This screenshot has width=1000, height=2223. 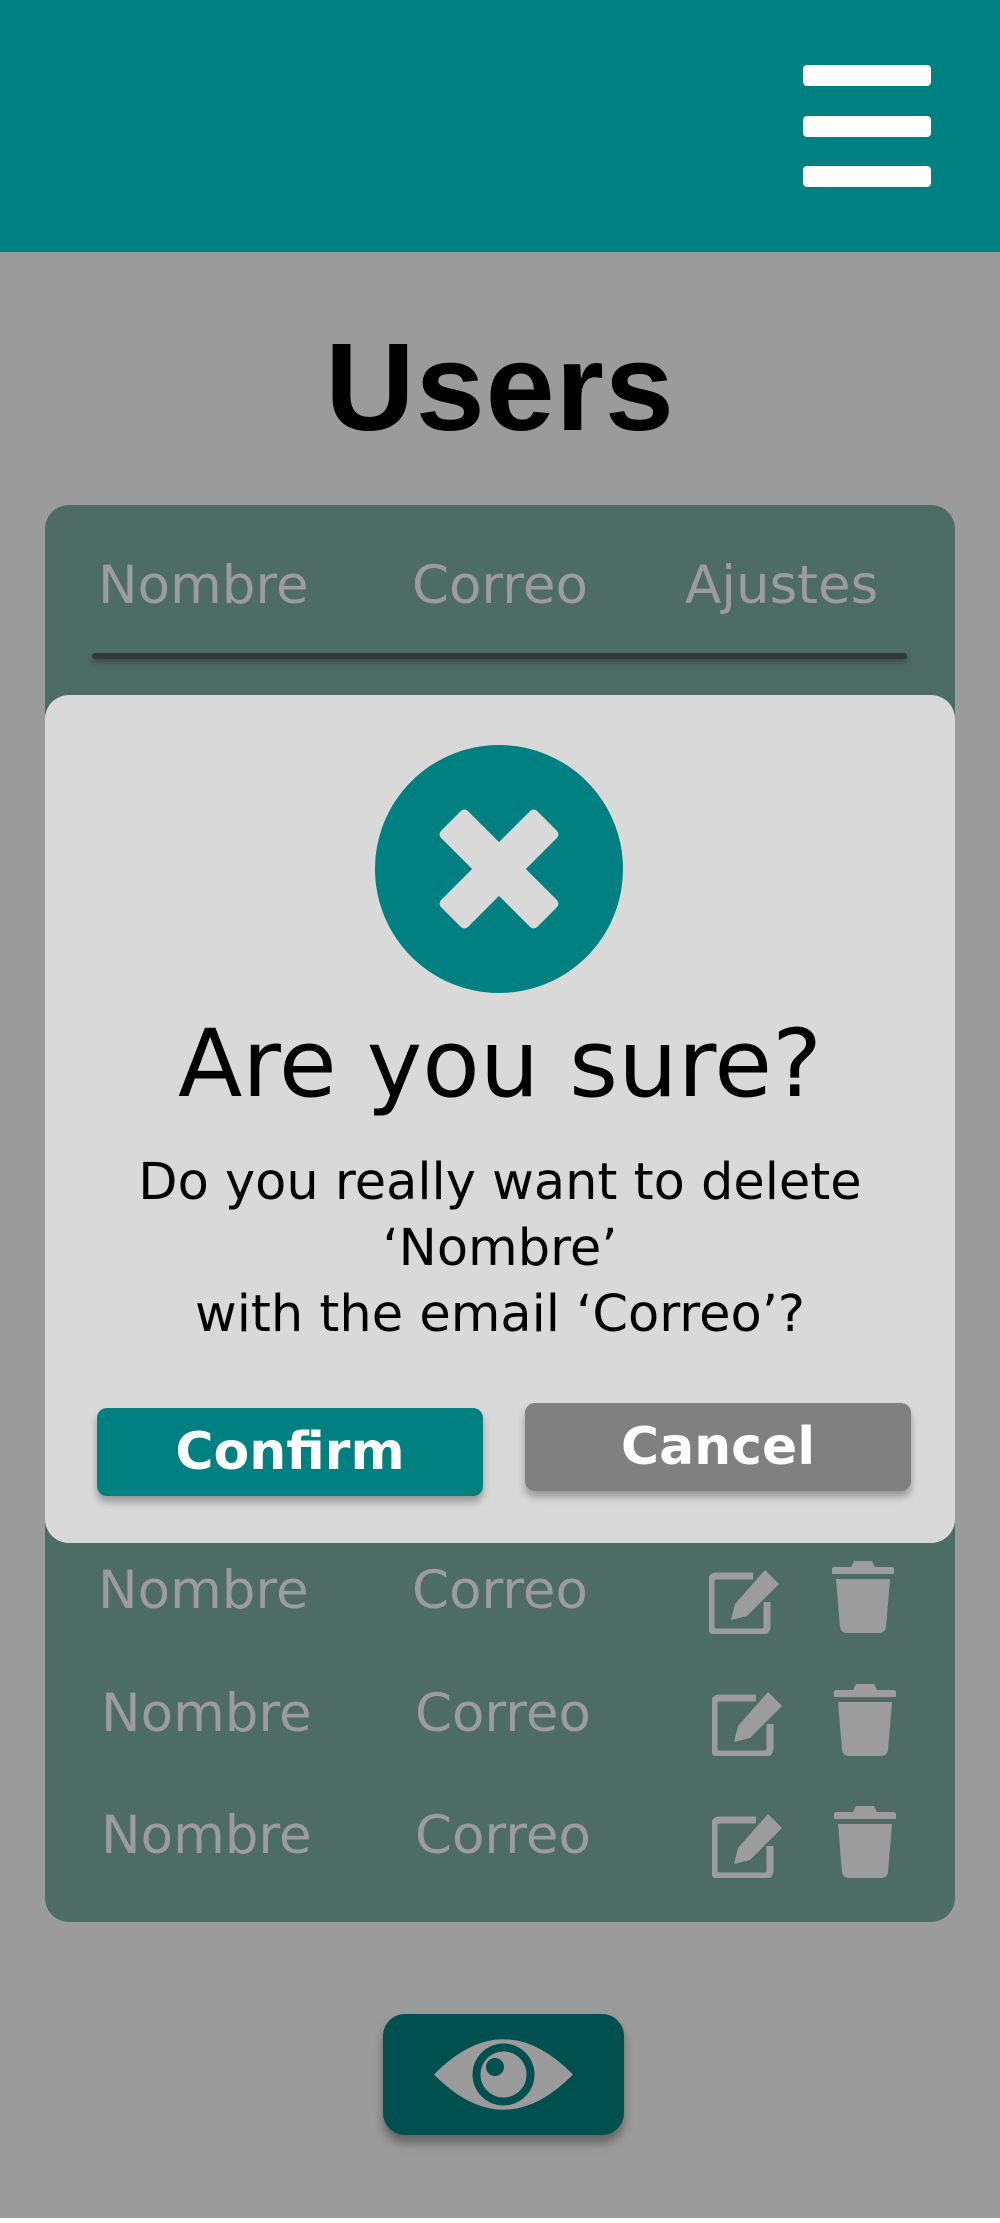 What do you see at coordinates (500, 2220) in the screenshot?
I see `bottom-edge` at bounding box center [500, 2220].